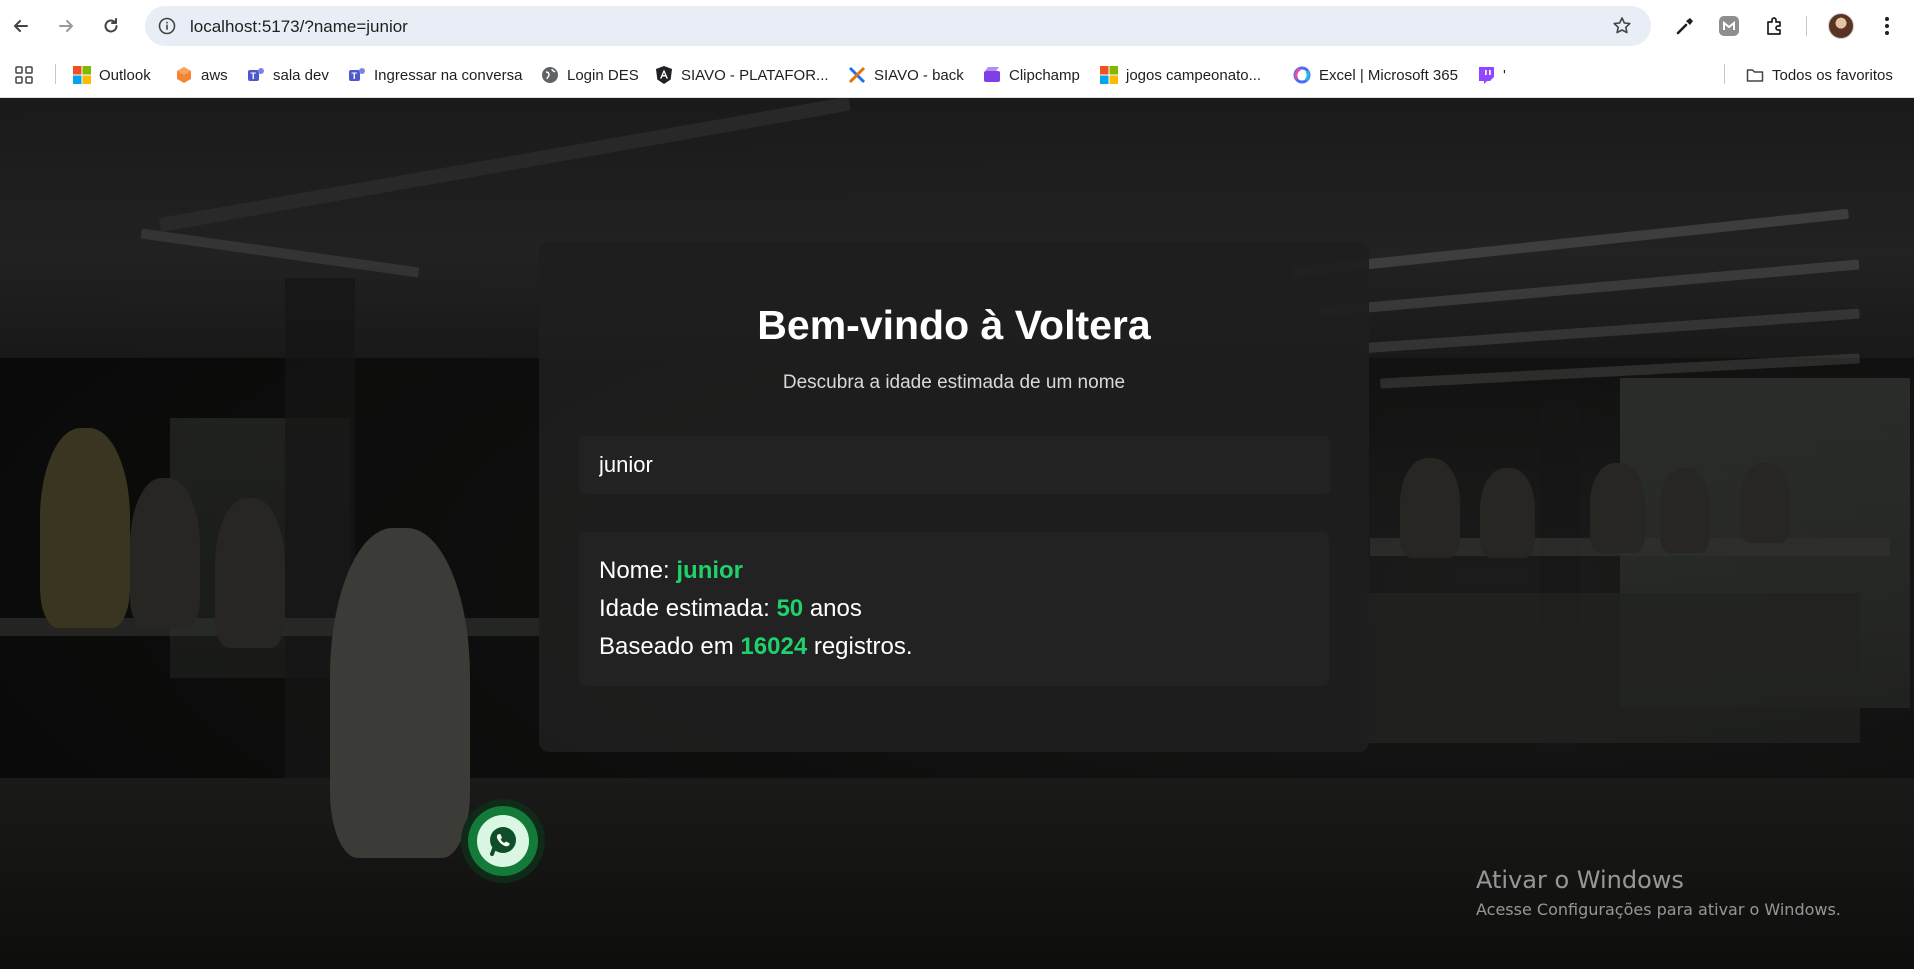  I want to click on age-unit: anos, so click(832, 608).